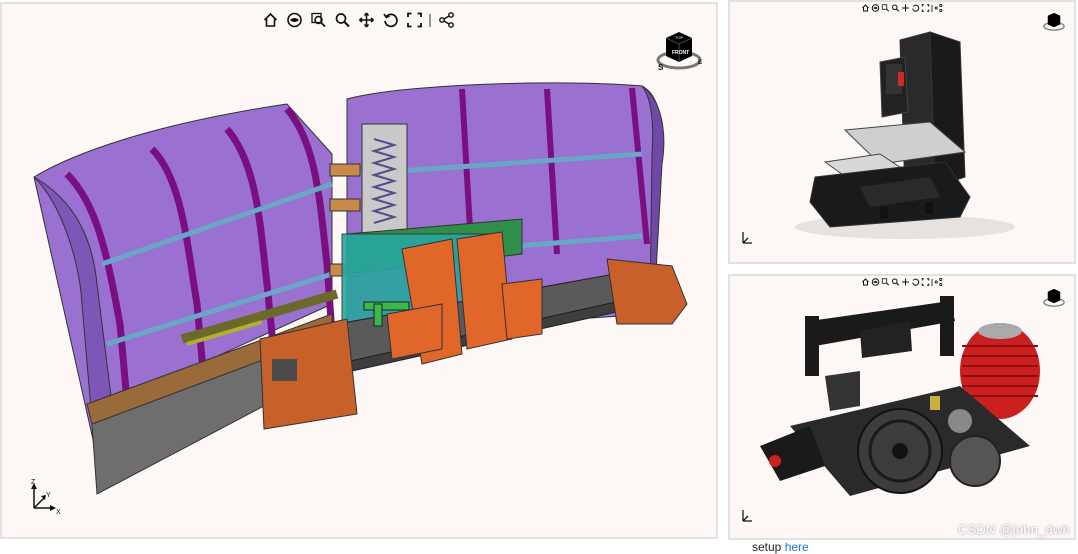  I want to click on axis-z-label: Z, so click(33, 482).